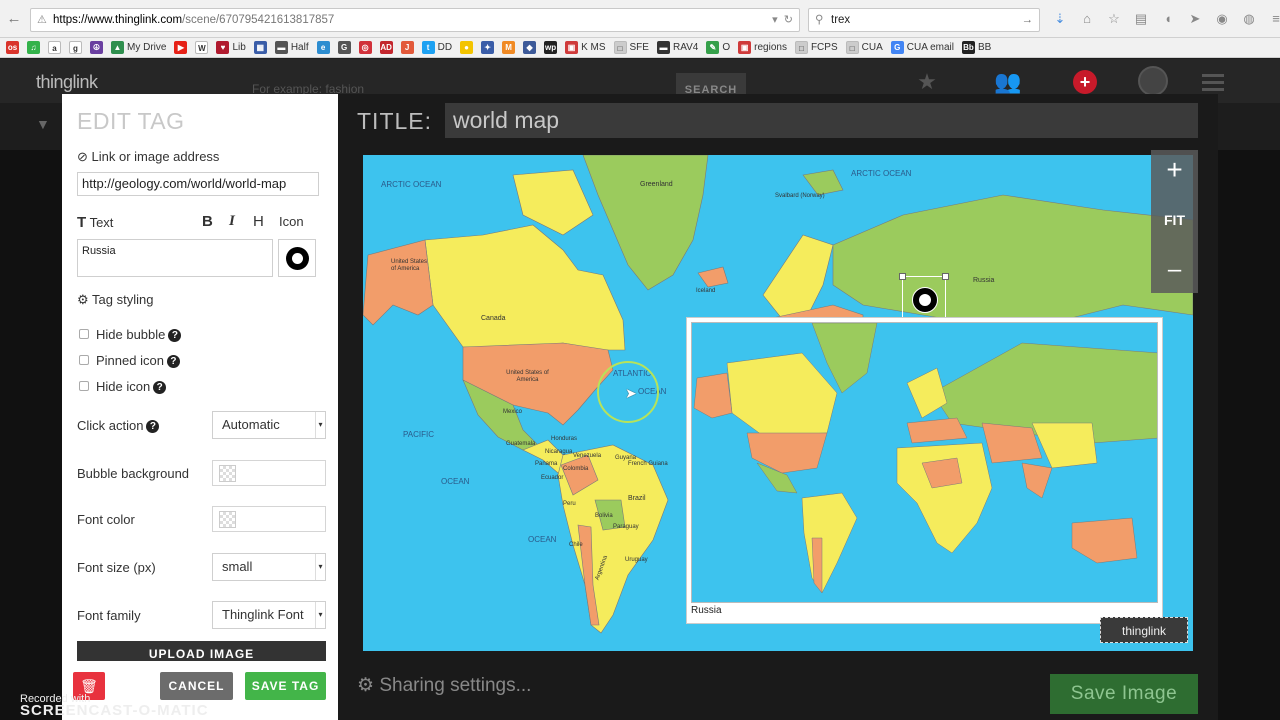  Describe the element at coordinates (201, 651) in the screenshot. I see `upload-image-button: UPLOAD IMAGE` at that location.